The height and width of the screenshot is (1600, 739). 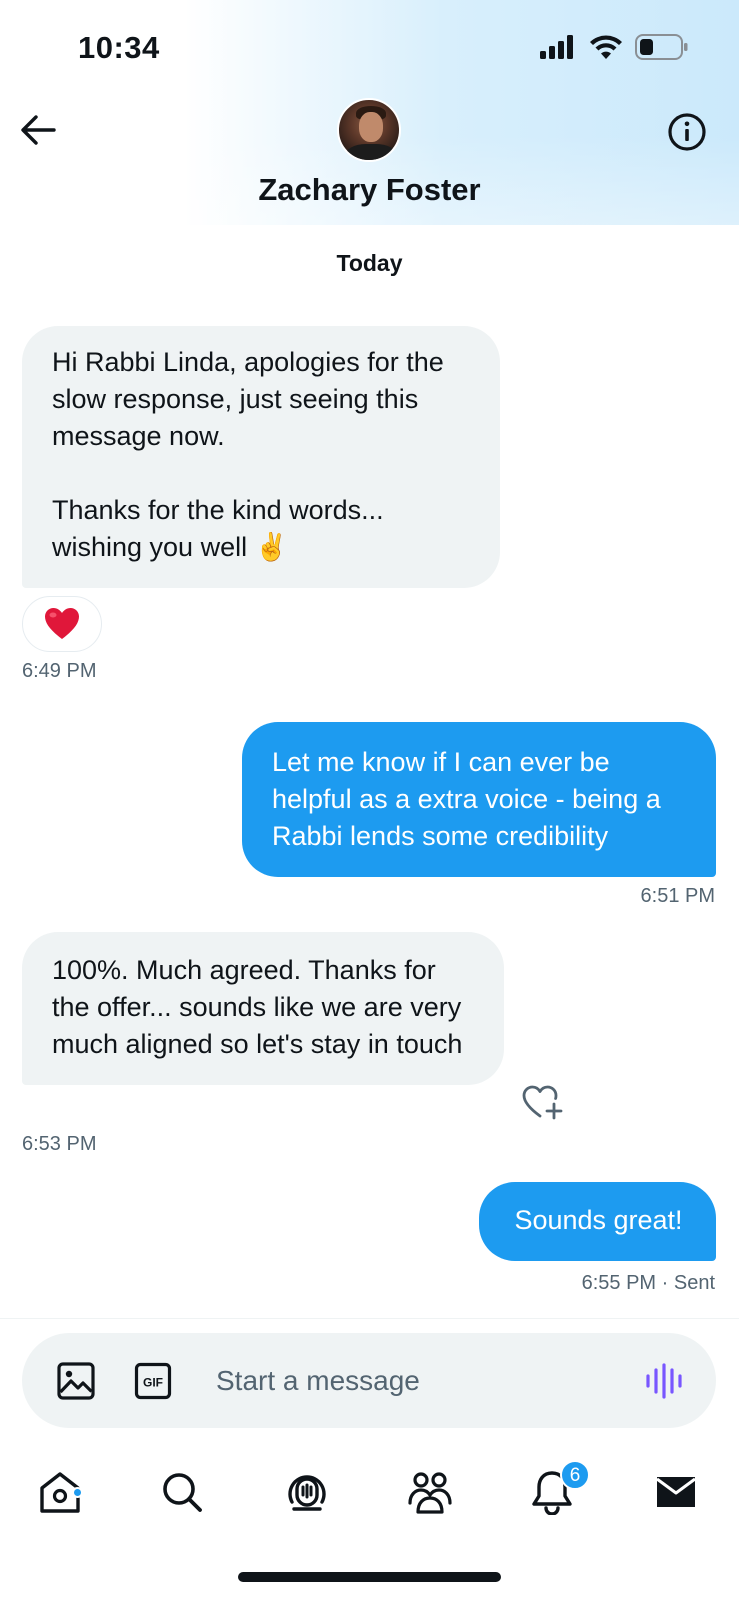 I want to click on message-timestamp: 6:53 PM, so click(x=59, y=1144).